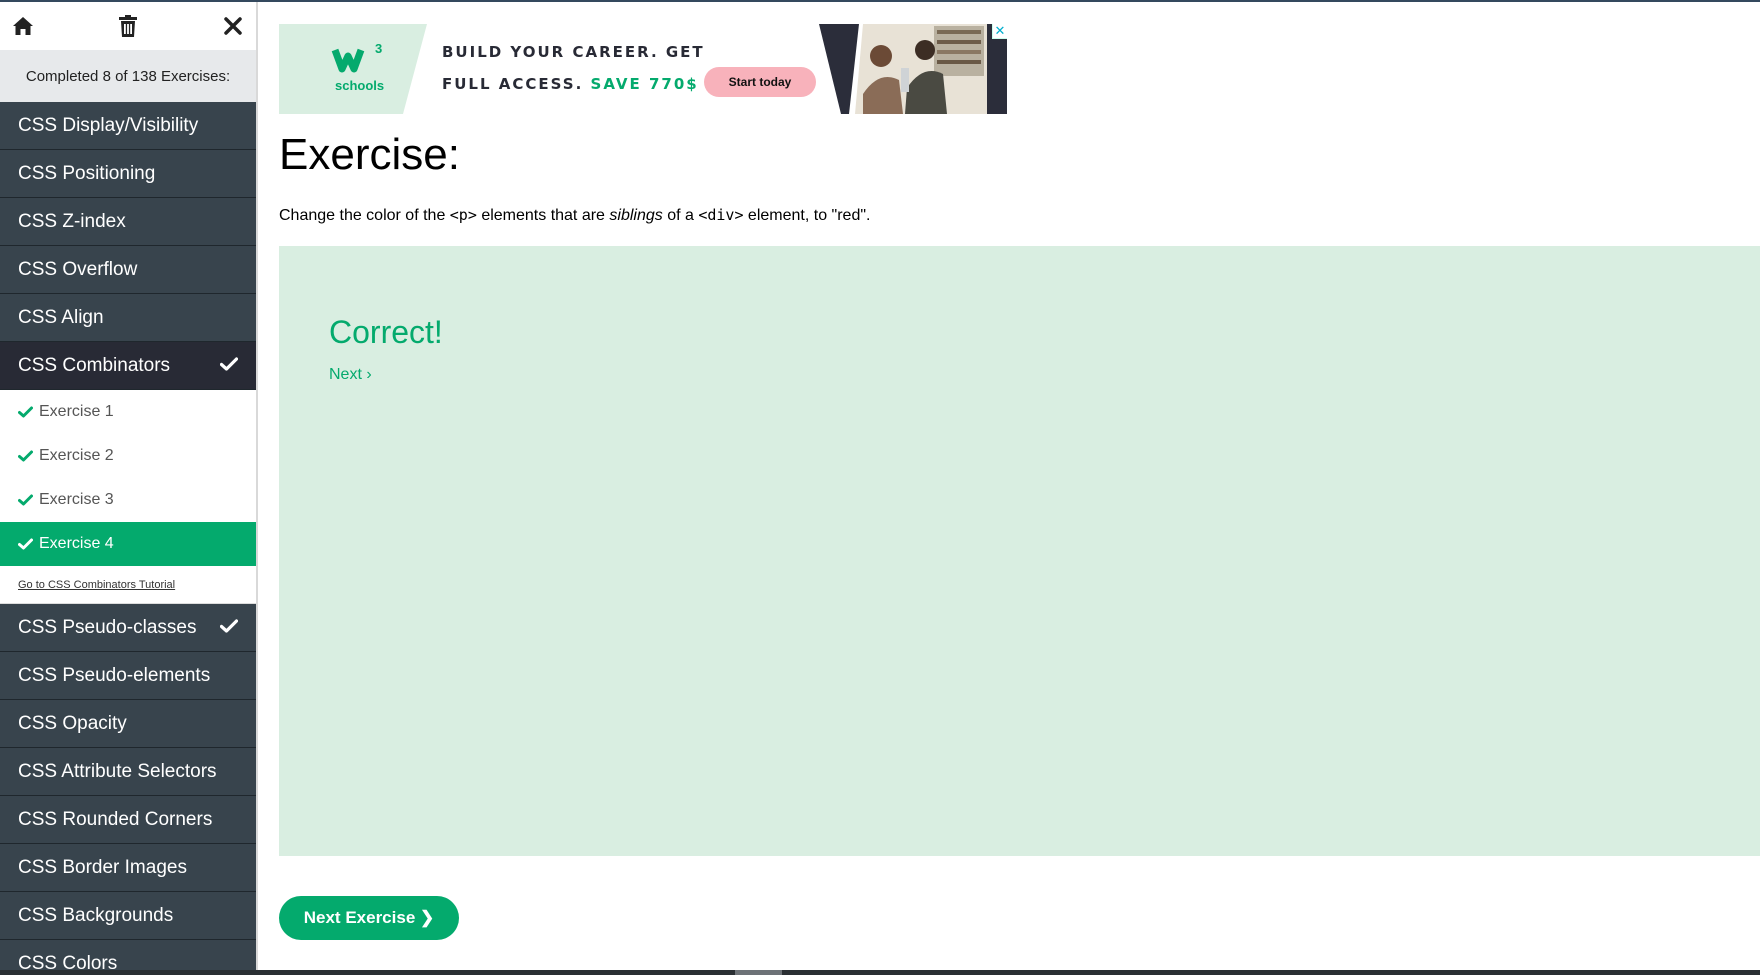 This screenshot has height=975, width=1760. Describe the element at coordinates (513, 84) in the screenshot. I see `ad-headline-2-main: FULL ACCESS.` at that location.